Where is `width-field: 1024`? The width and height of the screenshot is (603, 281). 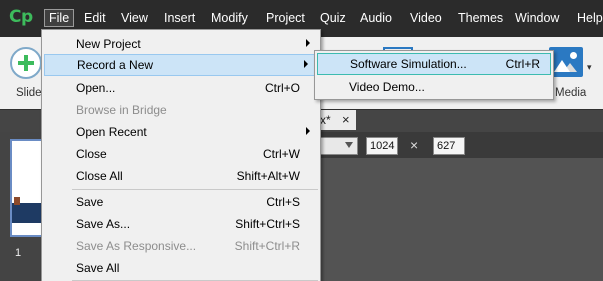 width-field: 1024 is located at coordinates (382, 146).